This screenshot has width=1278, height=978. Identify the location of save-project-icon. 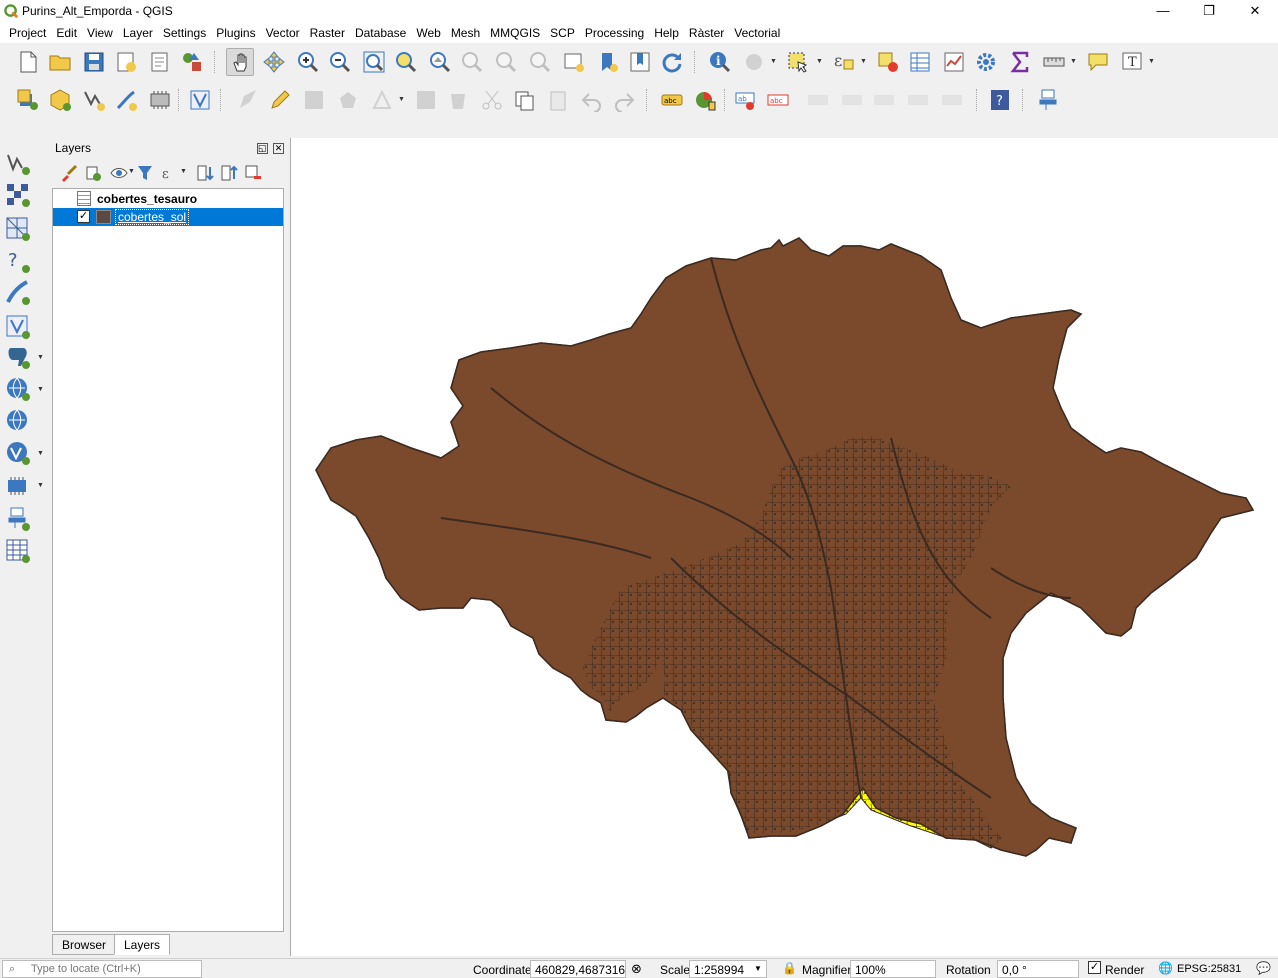
(94, 62).